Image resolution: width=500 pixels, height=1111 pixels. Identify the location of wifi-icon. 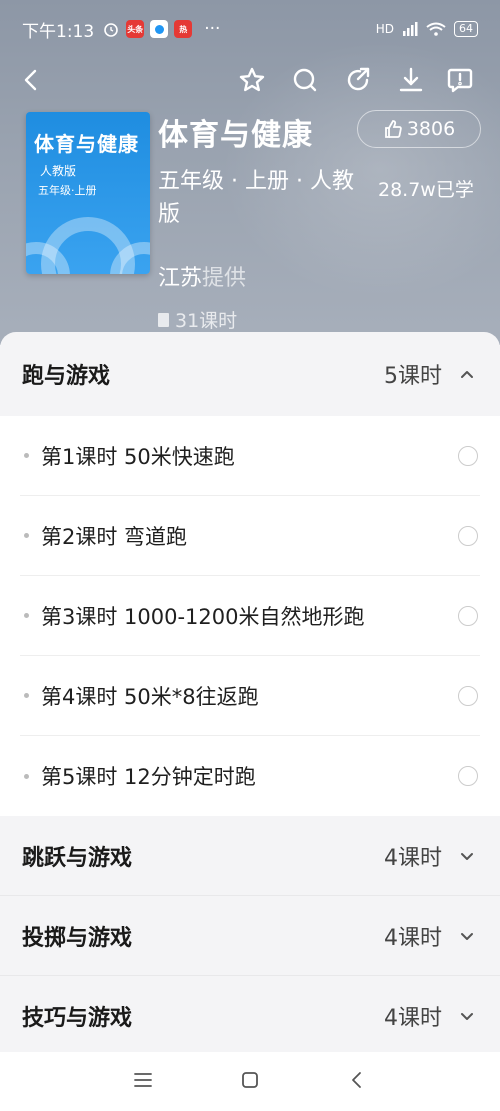
(436, 29).